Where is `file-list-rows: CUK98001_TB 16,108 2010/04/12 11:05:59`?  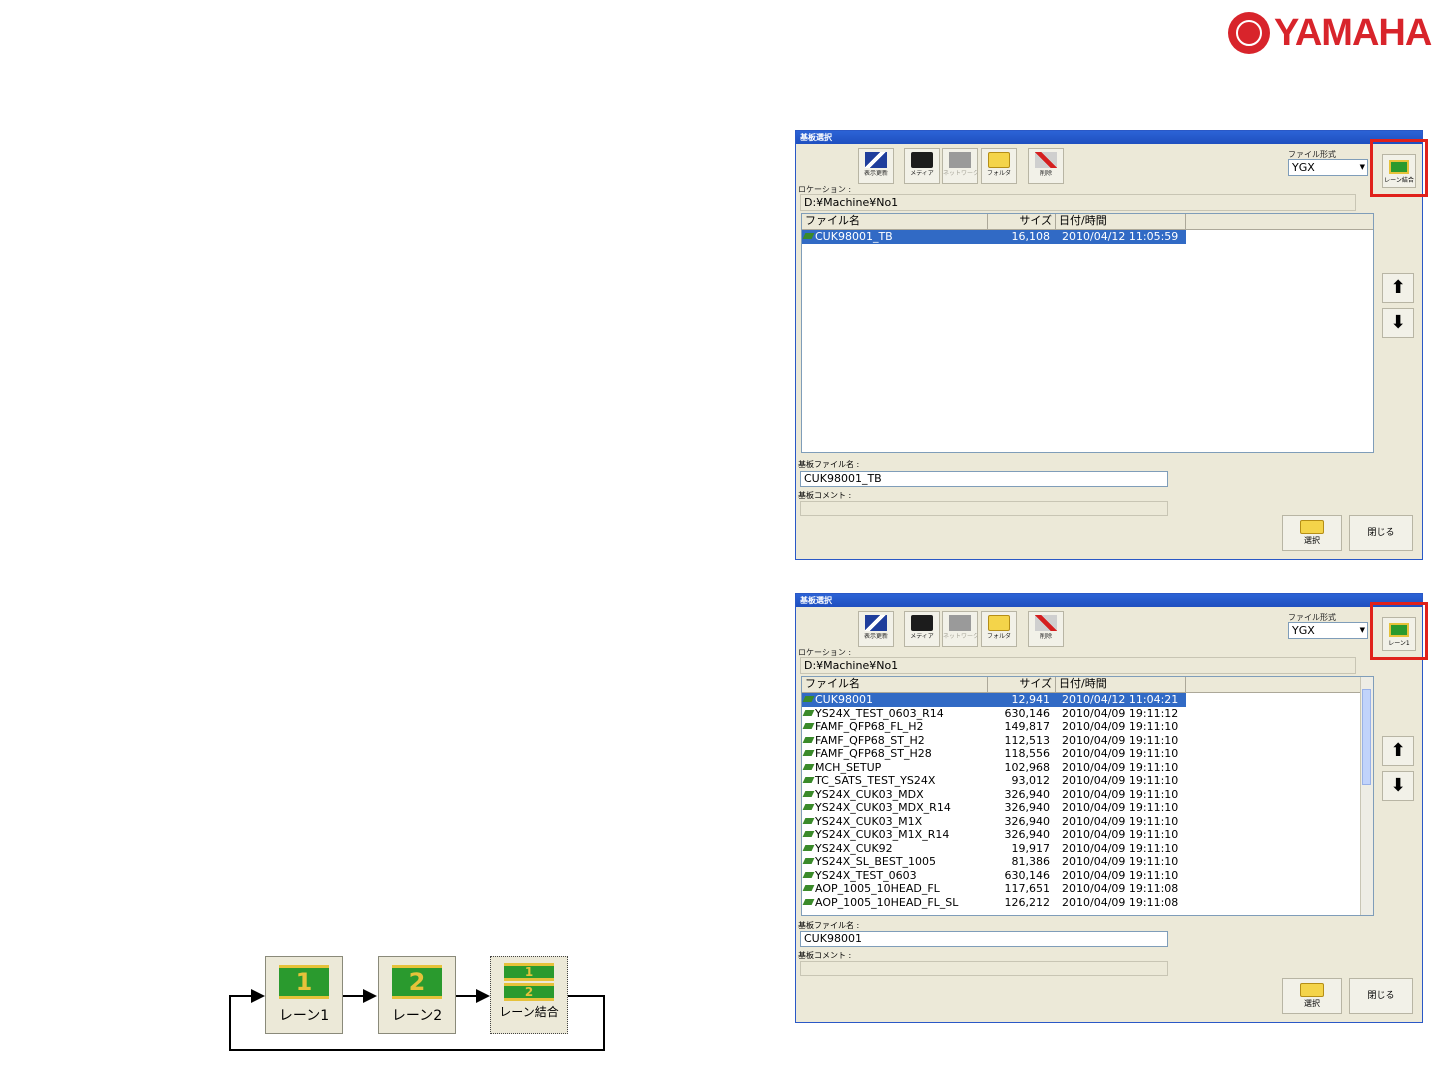
file-list-rows: CUK98001_TB 16,108 2010/04/12 11:05:59 is located at coordinates (1087, 237).